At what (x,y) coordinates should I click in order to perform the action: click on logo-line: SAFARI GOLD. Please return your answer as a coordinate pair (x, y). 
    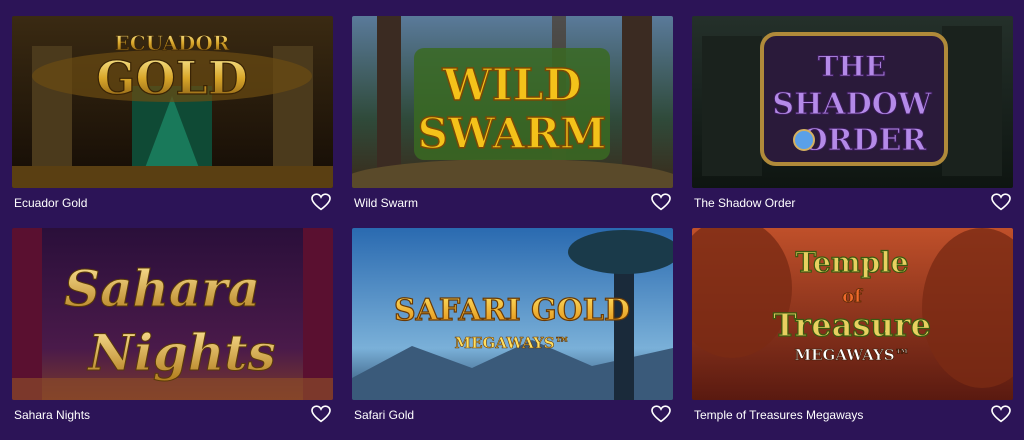
    Looking at the image, I should click on (512, 310).